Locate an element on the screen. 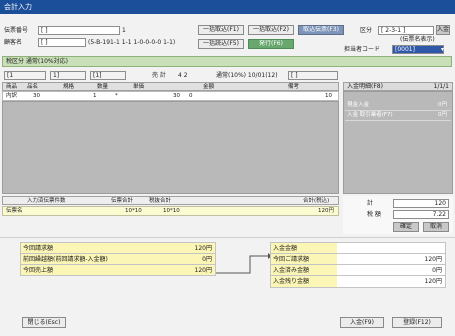  row-cell-qty: 1 is located at coordinates (95, 96).